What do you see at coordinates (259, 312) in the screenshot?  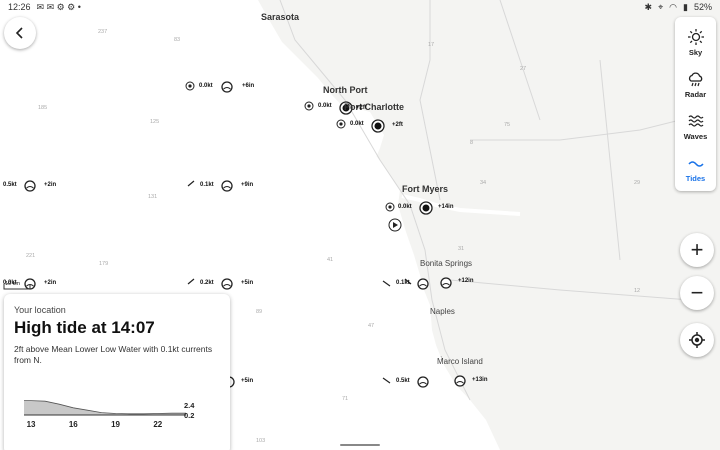 I see `depth-label: 89` at bounding box center [259, 312].